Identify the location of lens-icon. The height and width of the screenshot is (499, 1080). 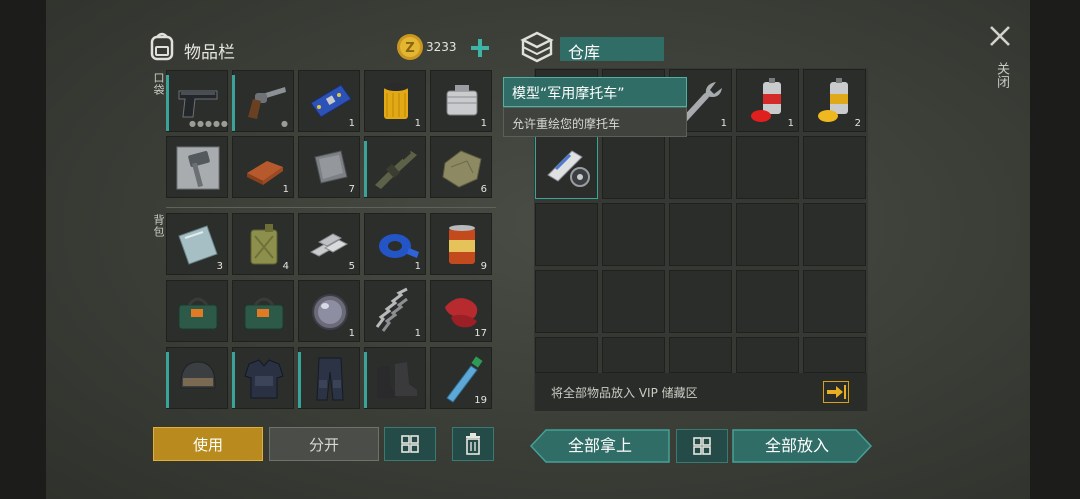
(330, 312).